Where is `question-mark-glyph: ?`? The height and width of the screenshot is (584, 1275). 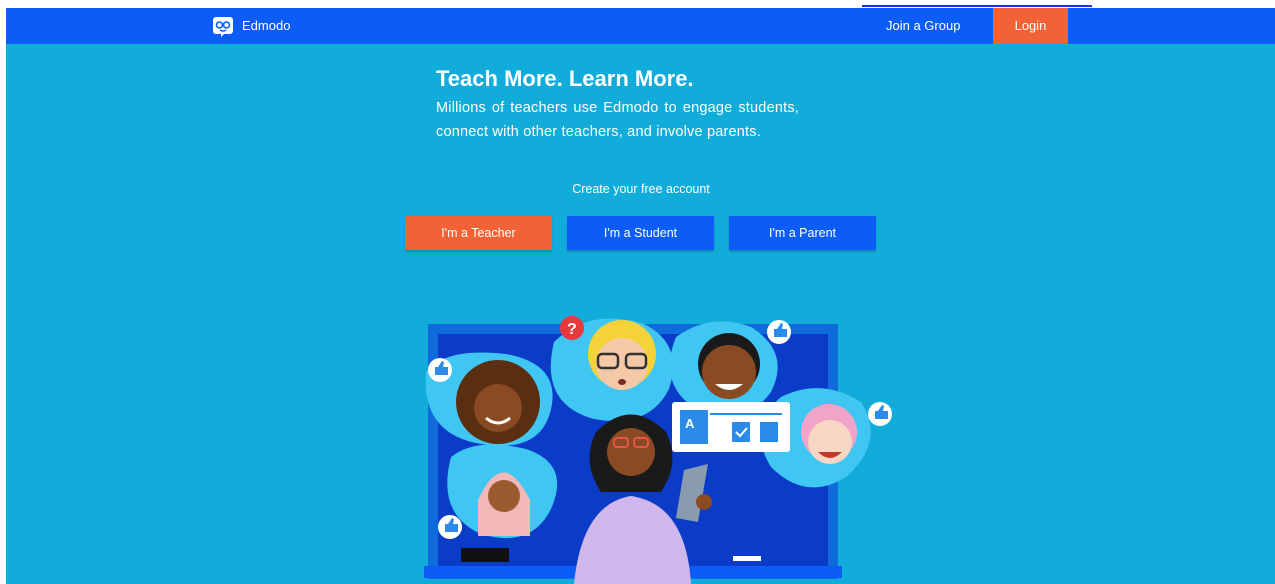 question-mark-glyph: ? is located at coordinates (572, 329).